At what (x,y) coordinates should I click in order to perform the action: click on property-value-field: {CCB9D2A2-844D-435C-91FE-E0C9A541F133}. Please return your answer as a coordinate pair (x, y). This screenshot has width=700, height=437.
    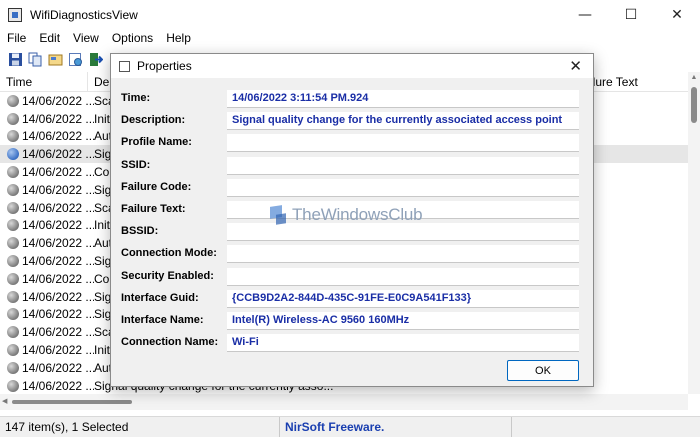
    Looking at the image, I should click on (403, 298).